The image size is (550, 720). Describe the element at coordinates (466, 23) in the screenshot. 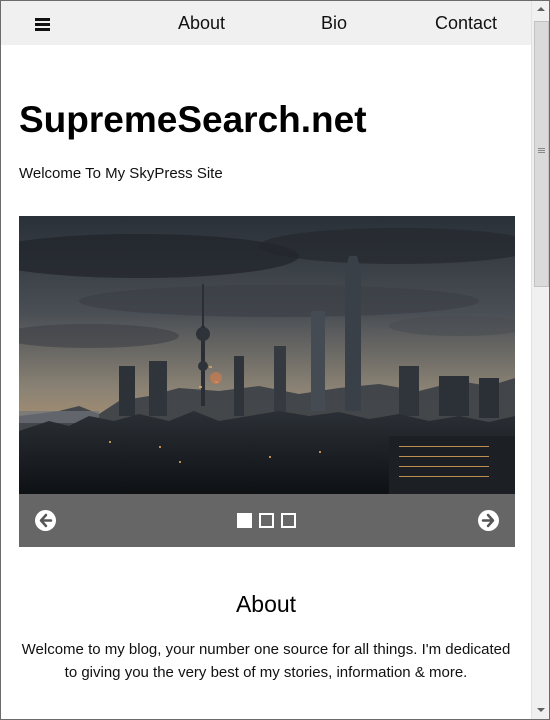

I see `nav-link-contact: Contact` at that location.